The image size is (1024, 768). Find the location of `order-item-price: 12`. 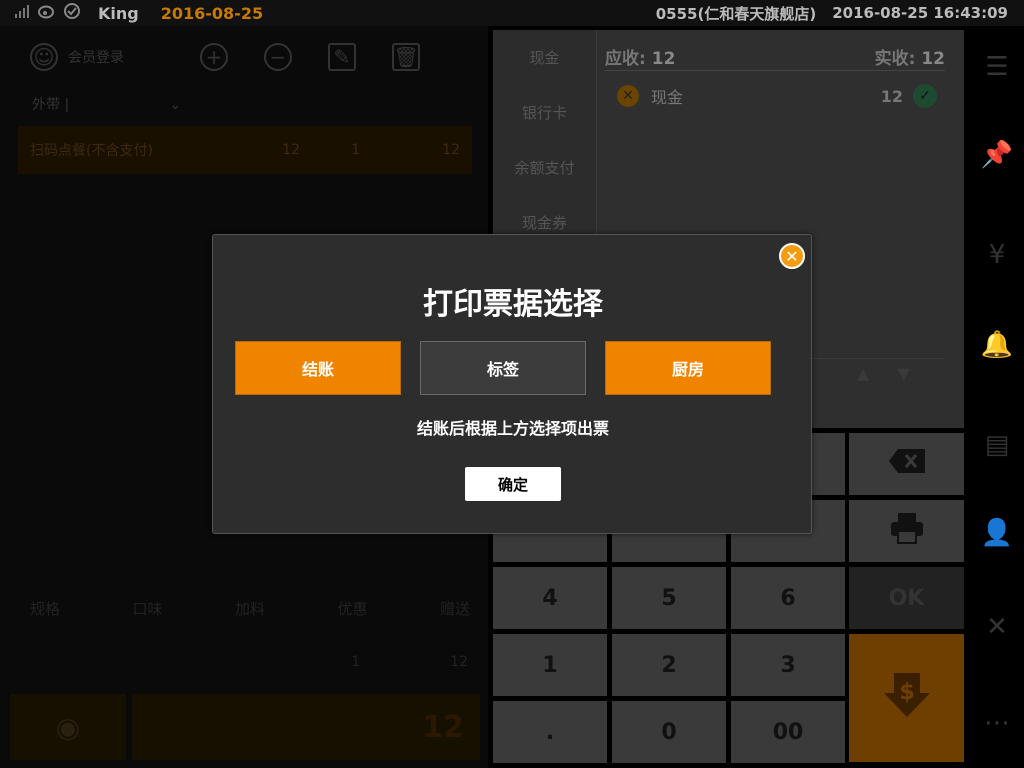

order-item-price: 12 is located at coordinates (291, 150).